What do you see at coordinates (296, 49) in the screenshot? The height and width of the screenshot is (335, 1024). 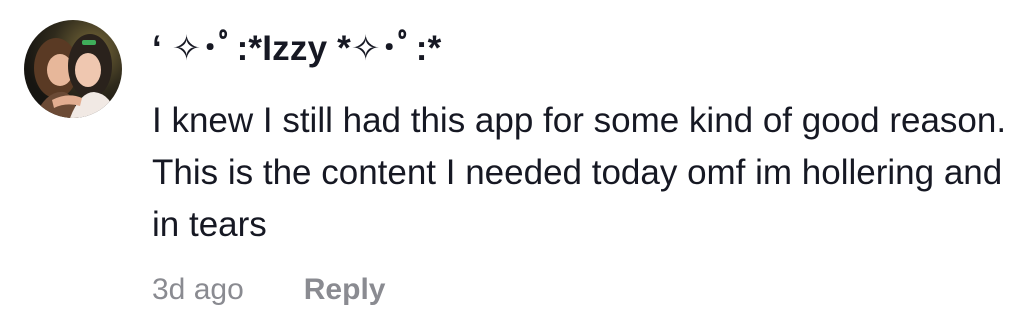 I see `comment-username: ‘ ✧･ﾟ:*Izzy *✧･ﾟ:*` at bounding box center [296, 49].